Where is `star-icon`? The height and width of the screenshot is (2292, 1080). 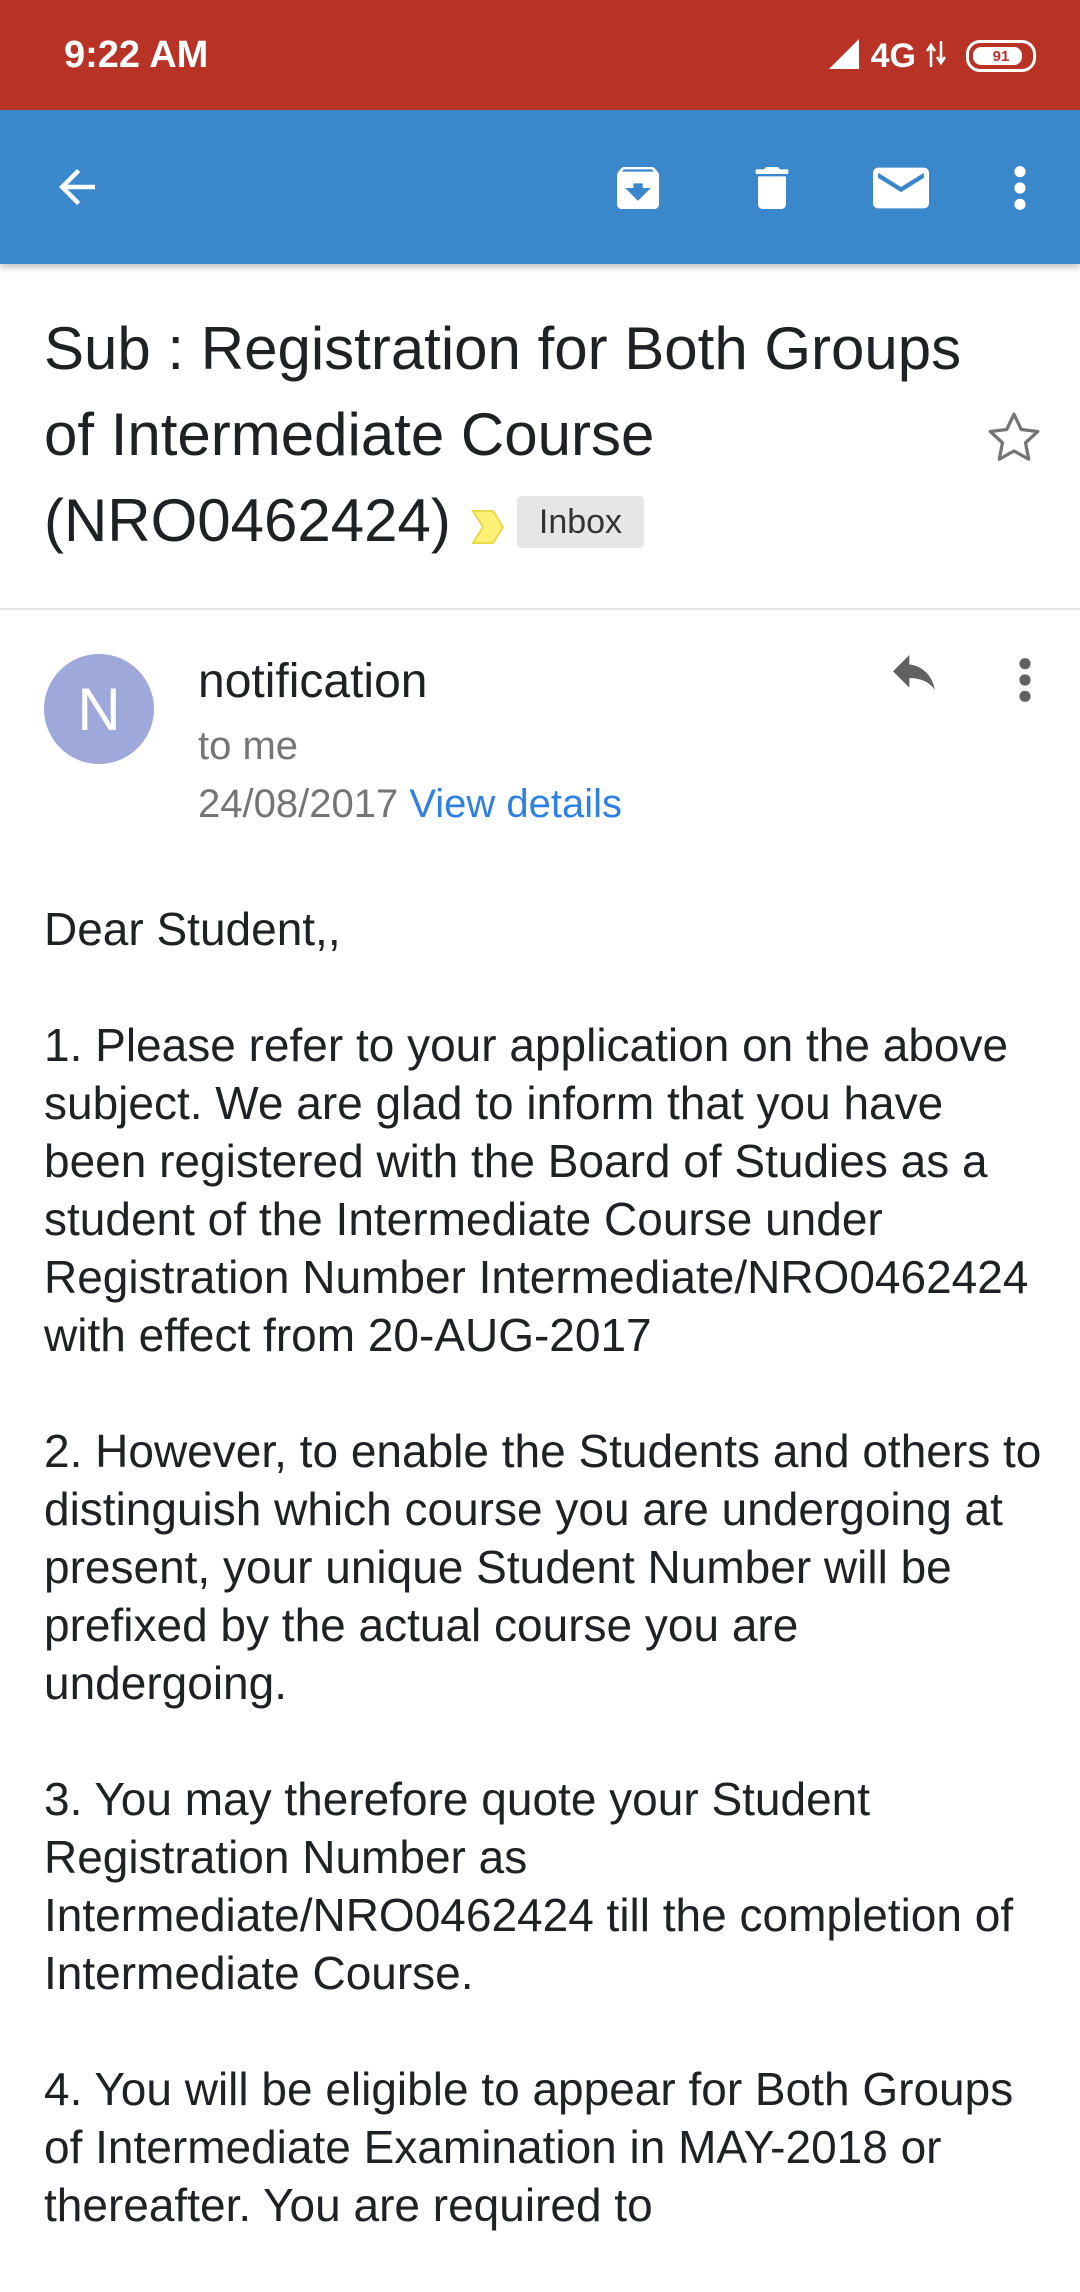
star-icon is located at coordinates (1014, 440).